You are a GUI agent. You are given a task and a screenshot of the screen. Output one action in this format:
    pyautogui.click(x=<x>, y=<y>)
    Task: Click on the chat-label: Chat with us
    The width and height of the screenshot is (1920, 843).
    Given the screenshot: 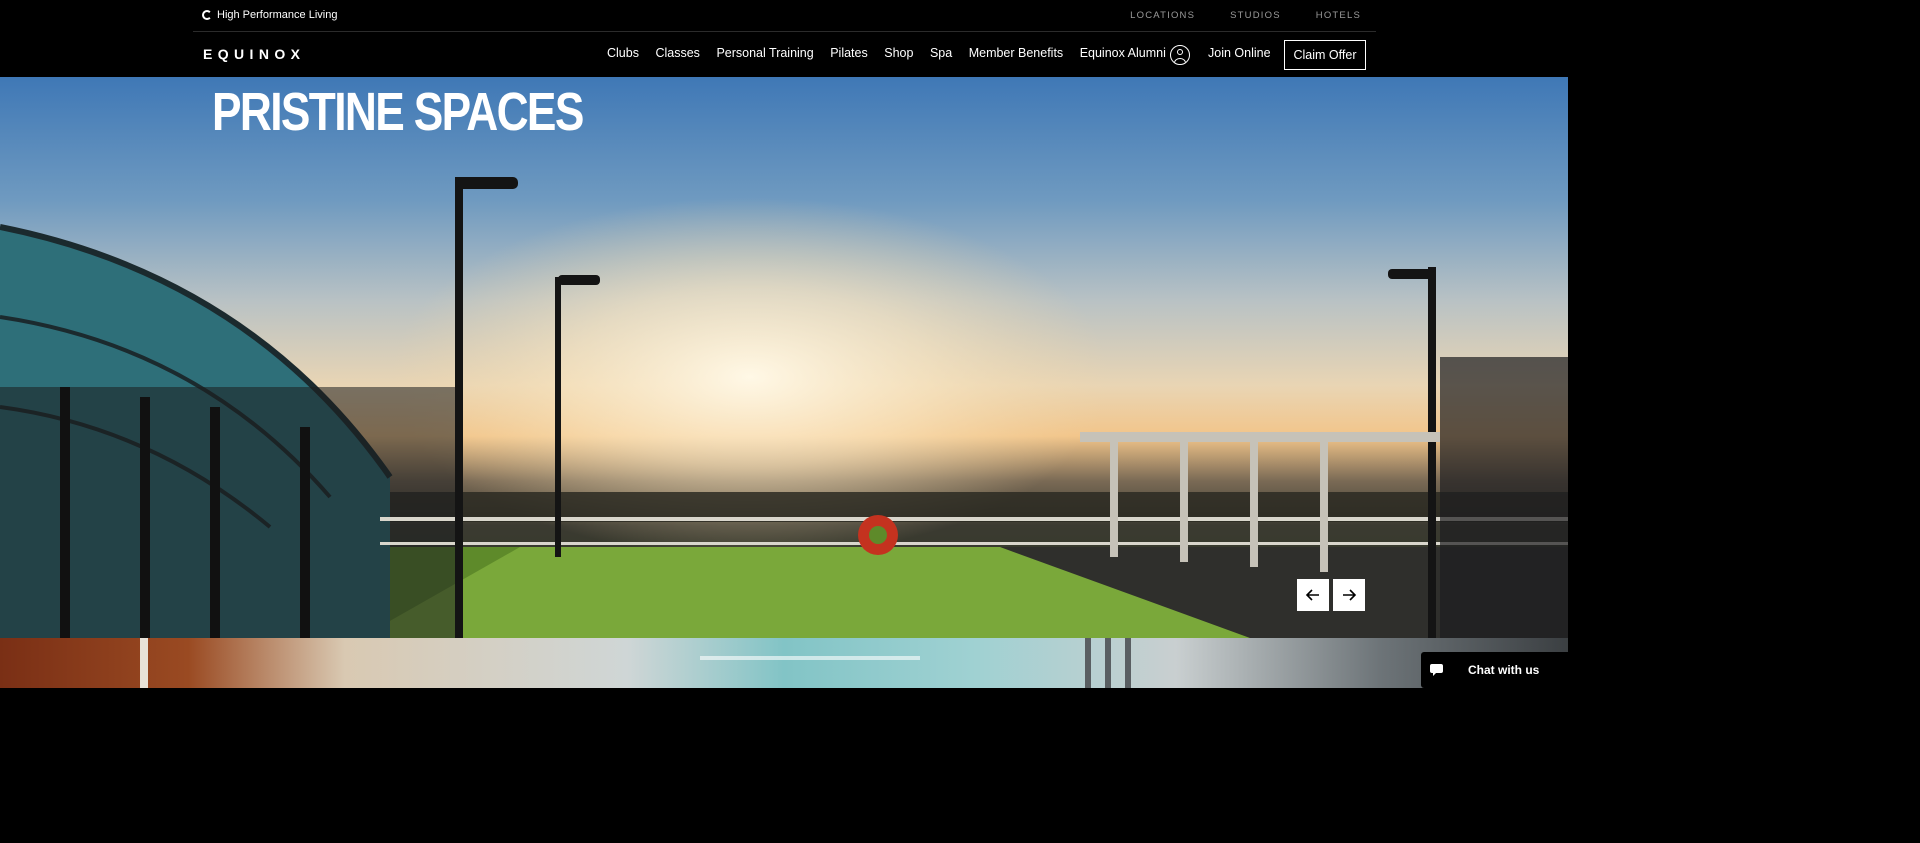 What is the action you would take?
    pyautogui.click(x=1504, y=670)
    